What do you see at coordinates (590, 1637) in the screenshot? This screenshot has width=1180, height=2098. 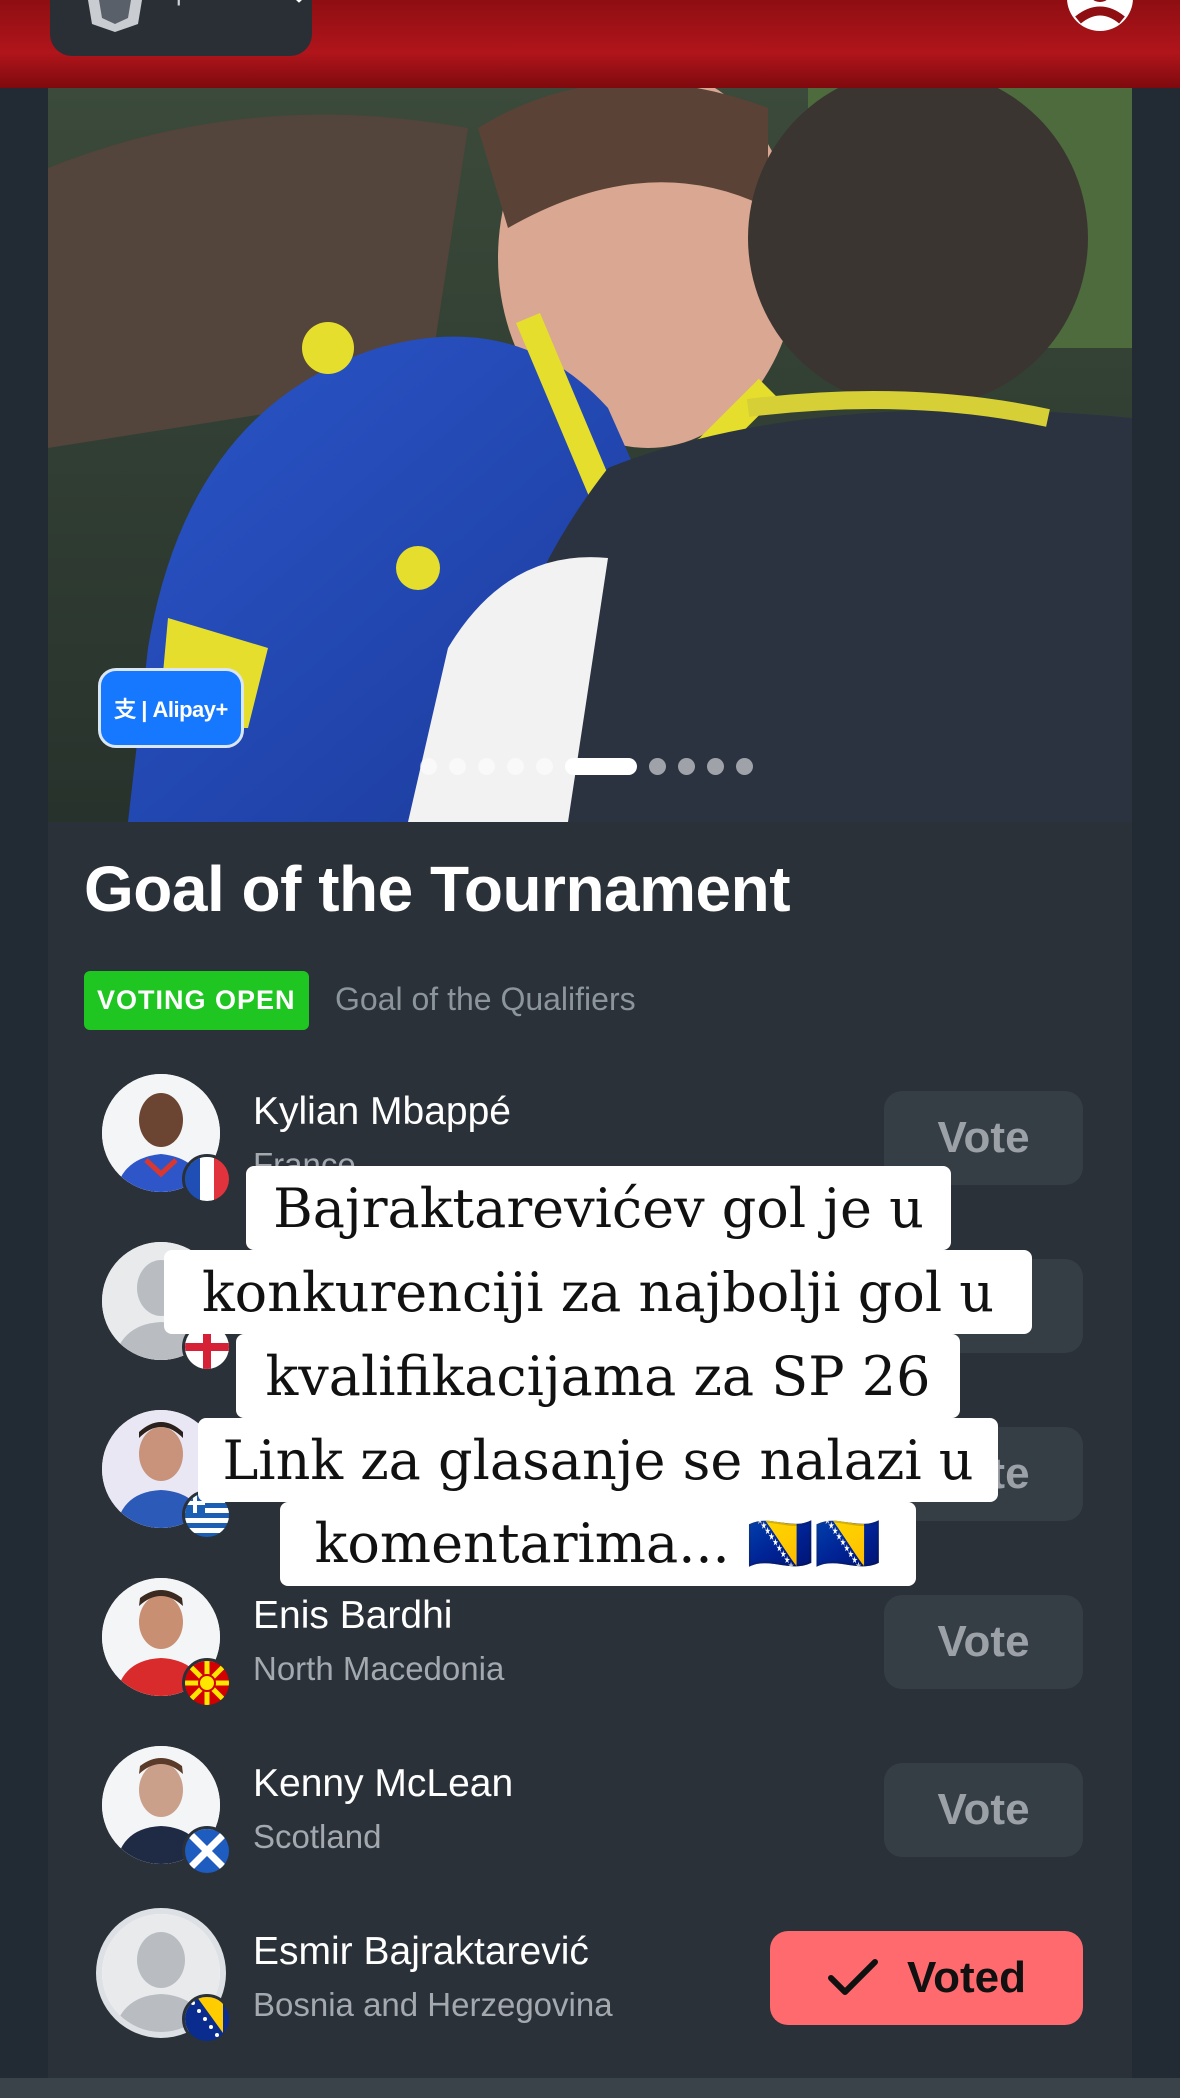 I see `nominee-row: Enis Bardhi North Macedonia Vote` at bounding box center [590, 1637].